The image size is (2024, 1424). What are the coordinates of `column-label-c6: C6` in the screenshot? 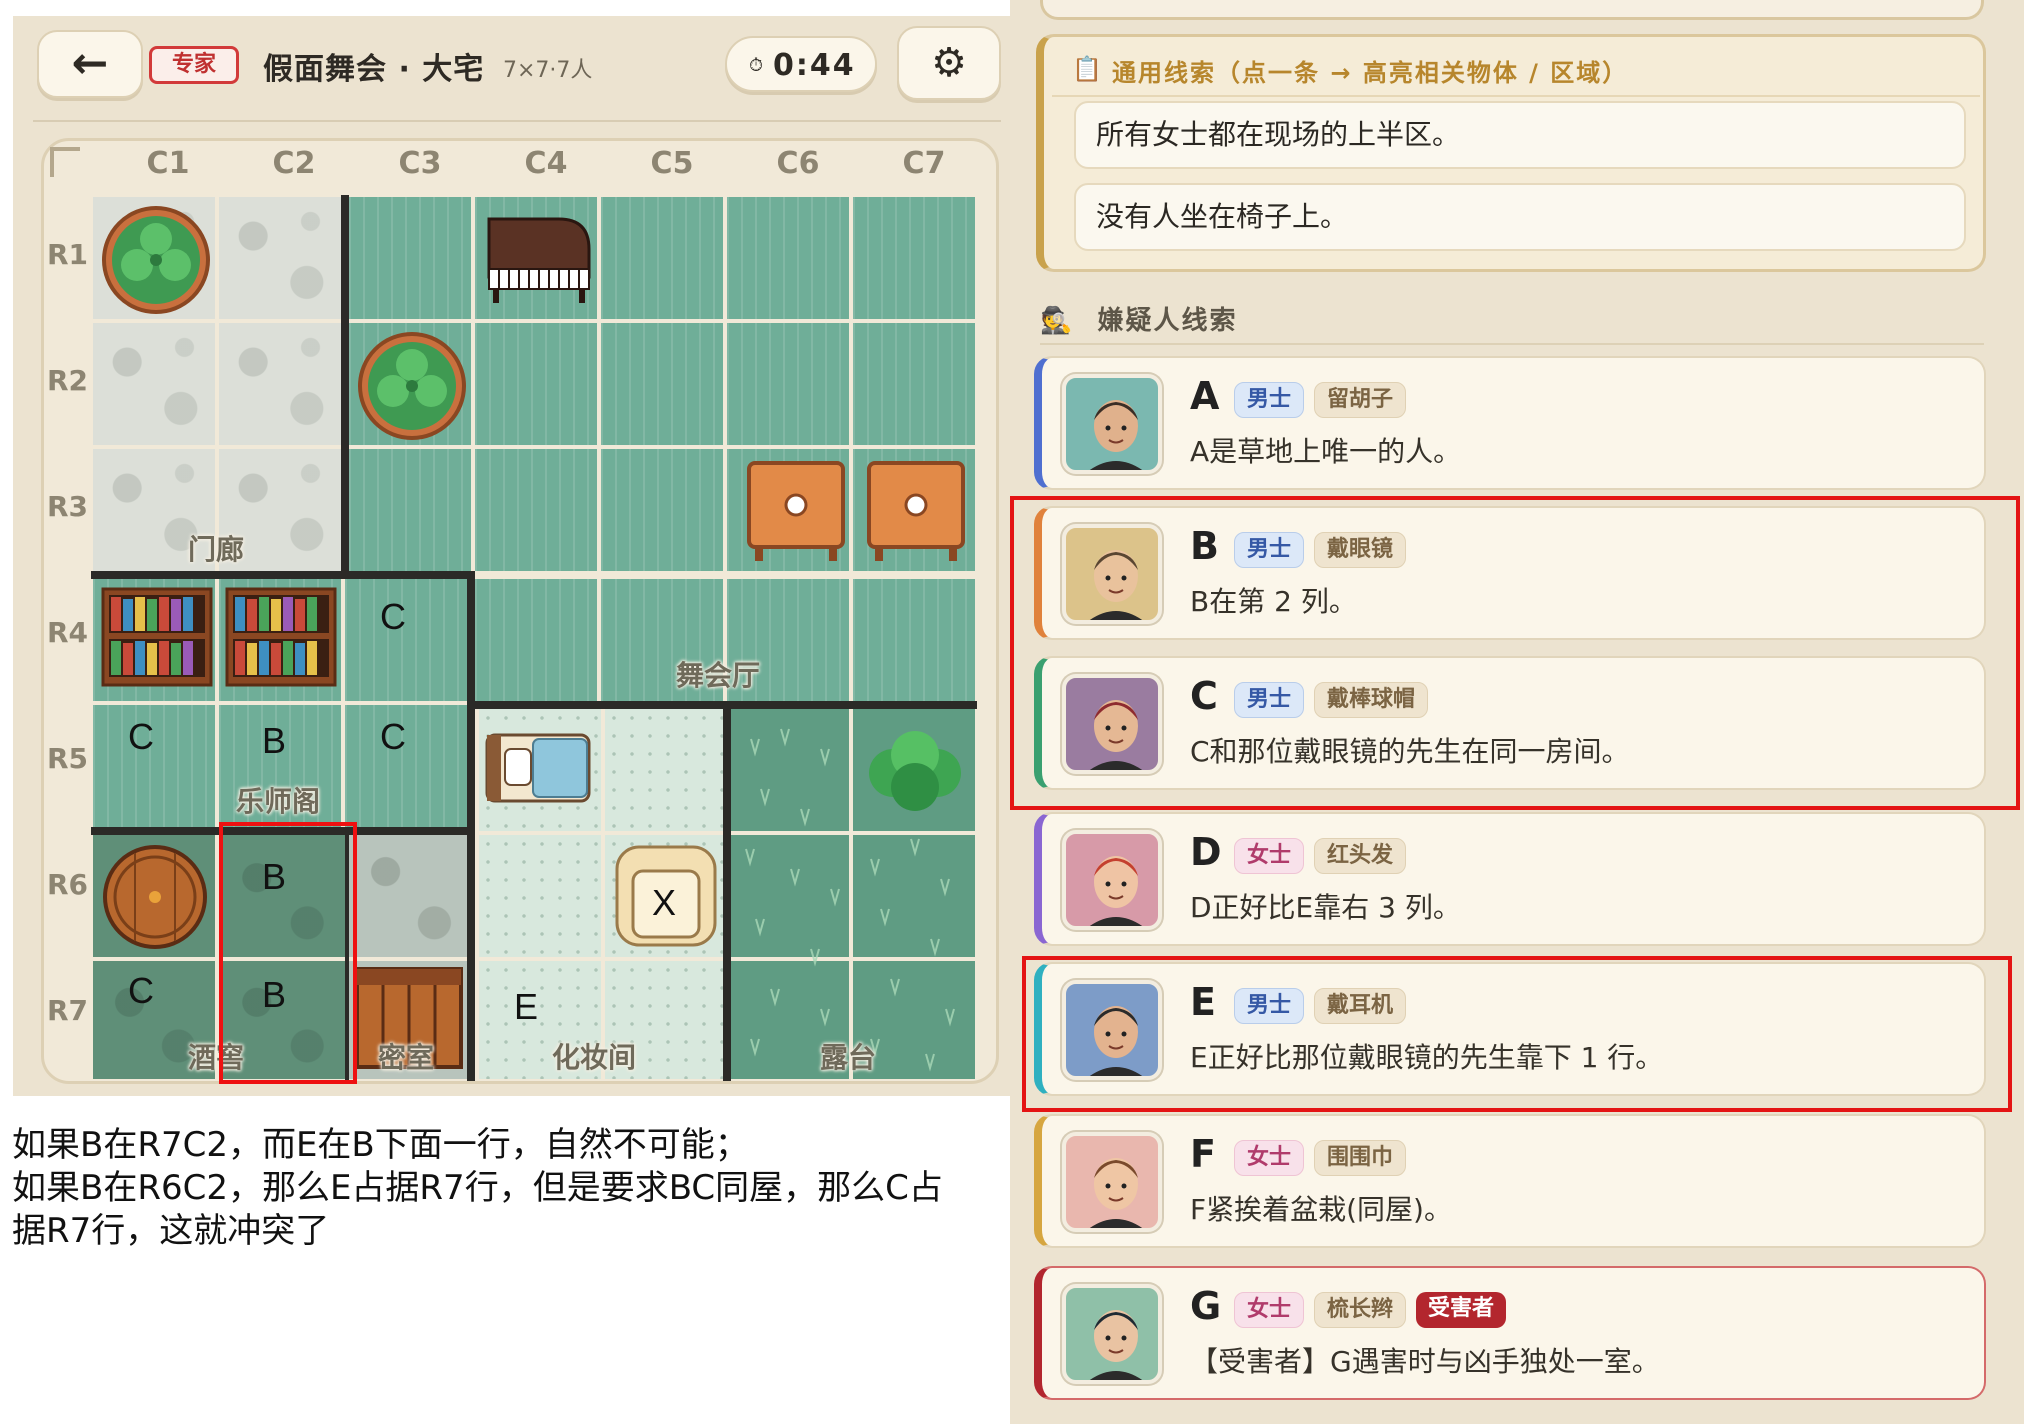 It's located at (798, 163).